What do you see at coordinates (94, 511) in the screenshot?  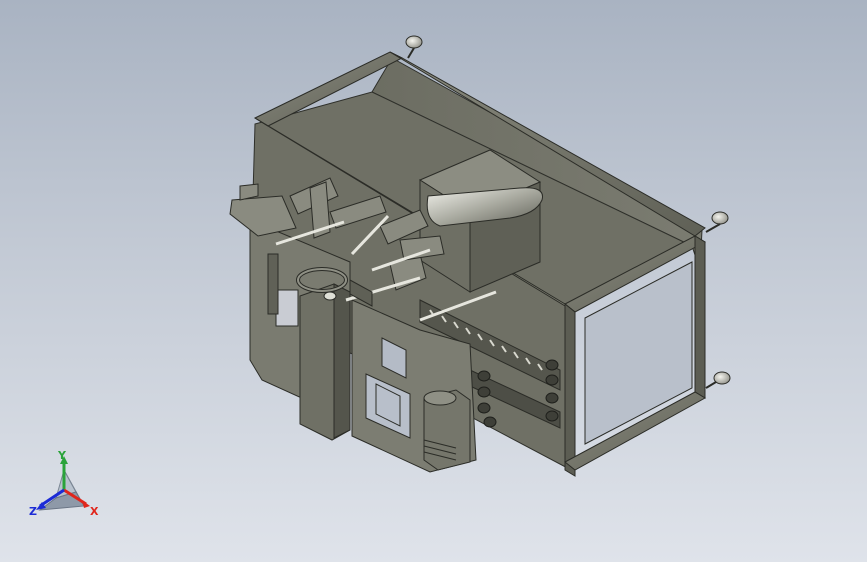 I see `x-axis-label: X` at bounding box center [94, 511].